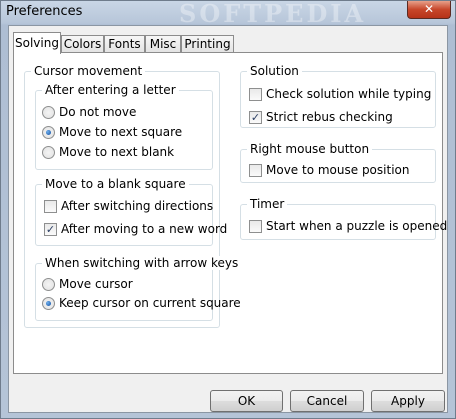 The width and height of the screenshot is (456, 419). Describe the element at coordinates (48, 152) in the screenshot. I see `radio-move-to-next-blank-indicator` at that location.